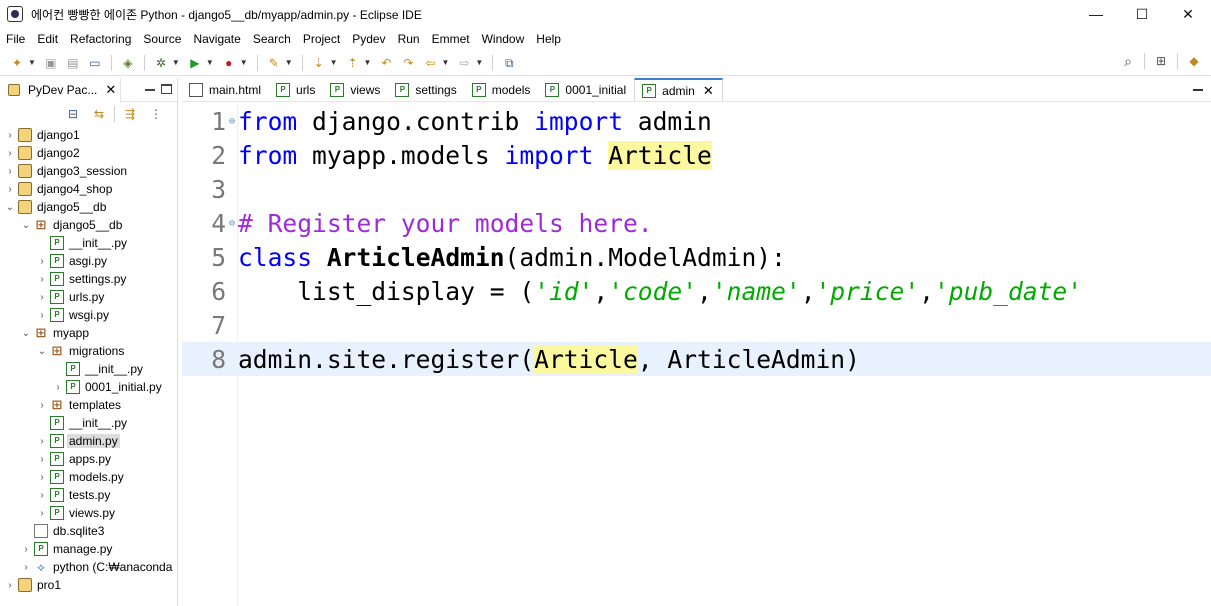 This screenshot has width=1211, height=606. What do you see at coordinates (76, 513) in the screenshot?
I see `tree-item: › Pviews.py` at bounding box center [76, 513].